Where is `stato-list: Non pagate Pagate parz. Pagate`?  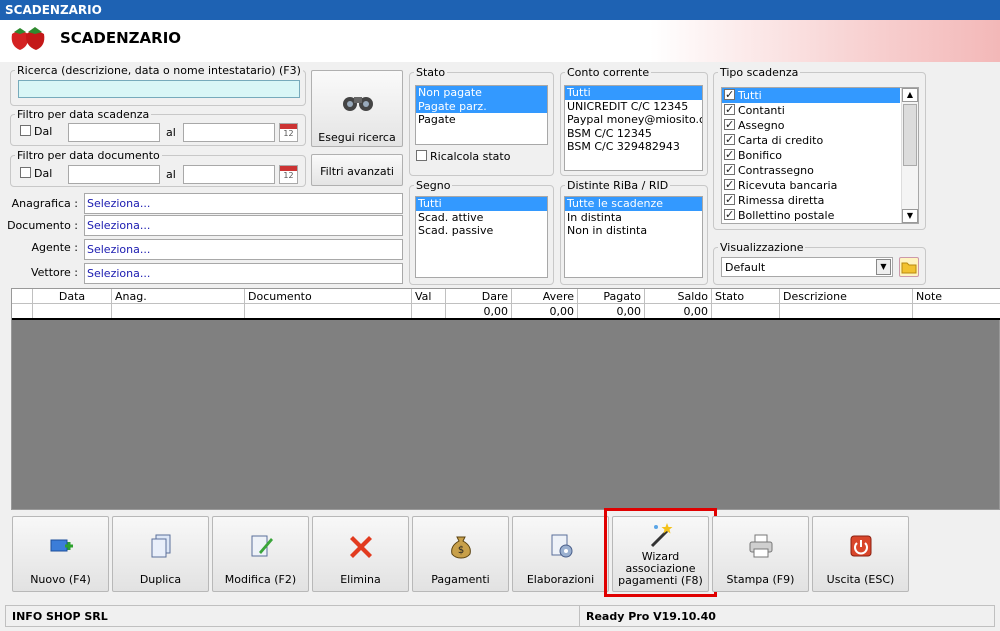
stato-list: Non pagate Pagate parz. Pagate is located at coordinates (481, 115).